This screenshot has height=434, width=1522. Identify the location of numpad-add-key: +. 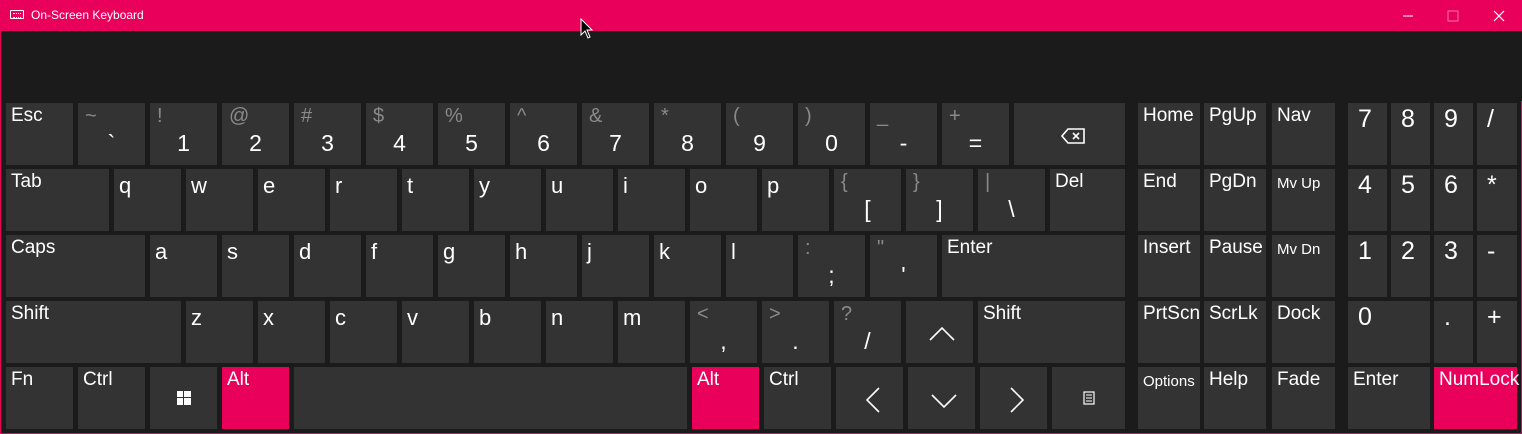
(1497, 332).